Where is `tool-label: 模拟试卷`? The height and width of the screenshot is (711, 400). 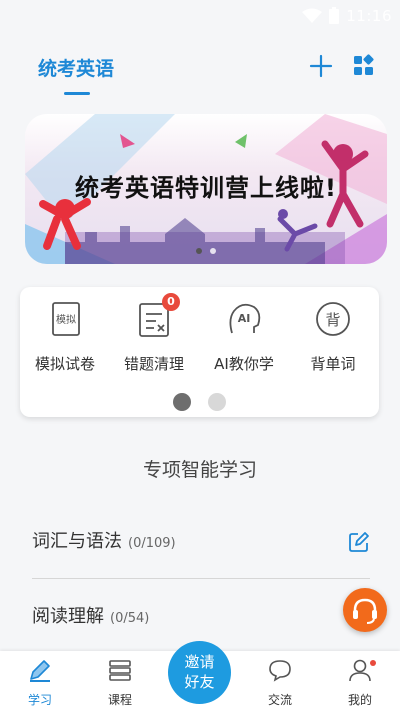
tool-label: 模拟试卷 is located at coordinates (64, 364).